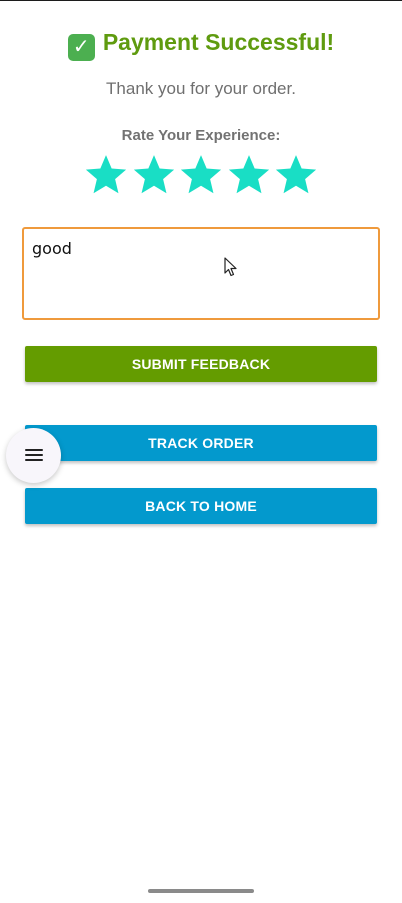 This screenshot has width=402, height=903. Describe the element at coordinates (201, 273) in the screenshot. I see `feedback-textarea: good` at that location.